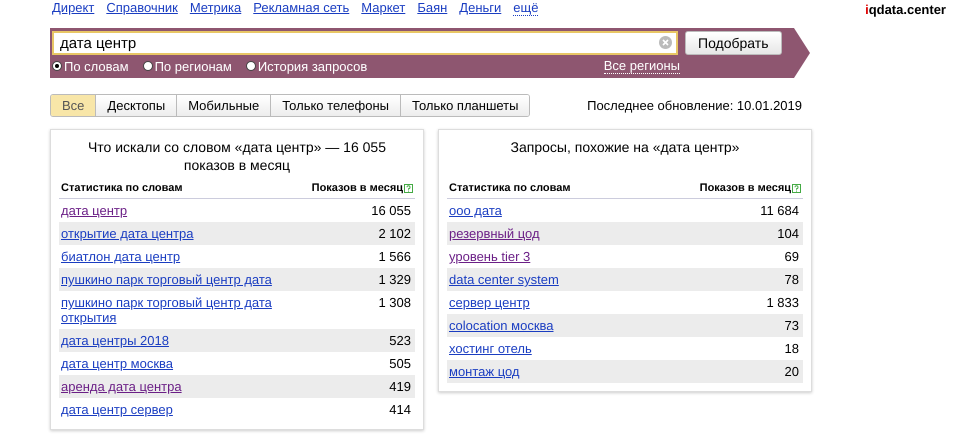 The height and width of the screenshot is (440, 958). I want to click on impressions-count: 20, so click(791, 371).